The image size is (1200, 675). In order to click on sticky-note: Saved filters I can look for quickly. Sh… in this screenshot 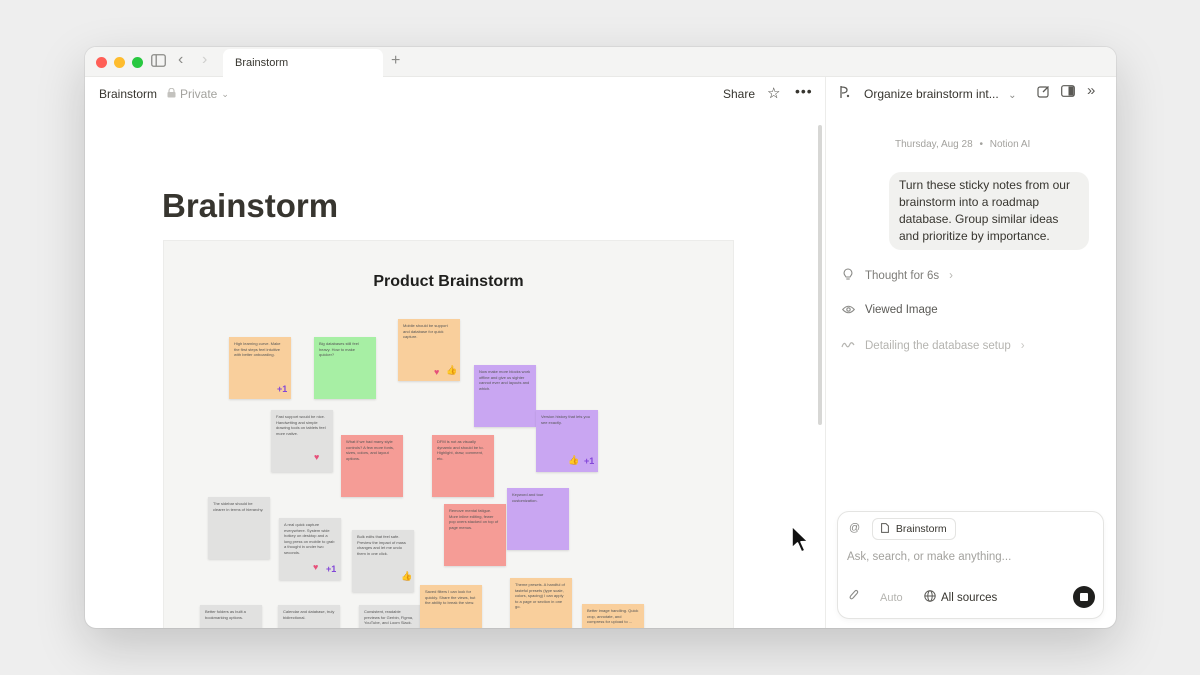, I will do `click(451, 606)`.